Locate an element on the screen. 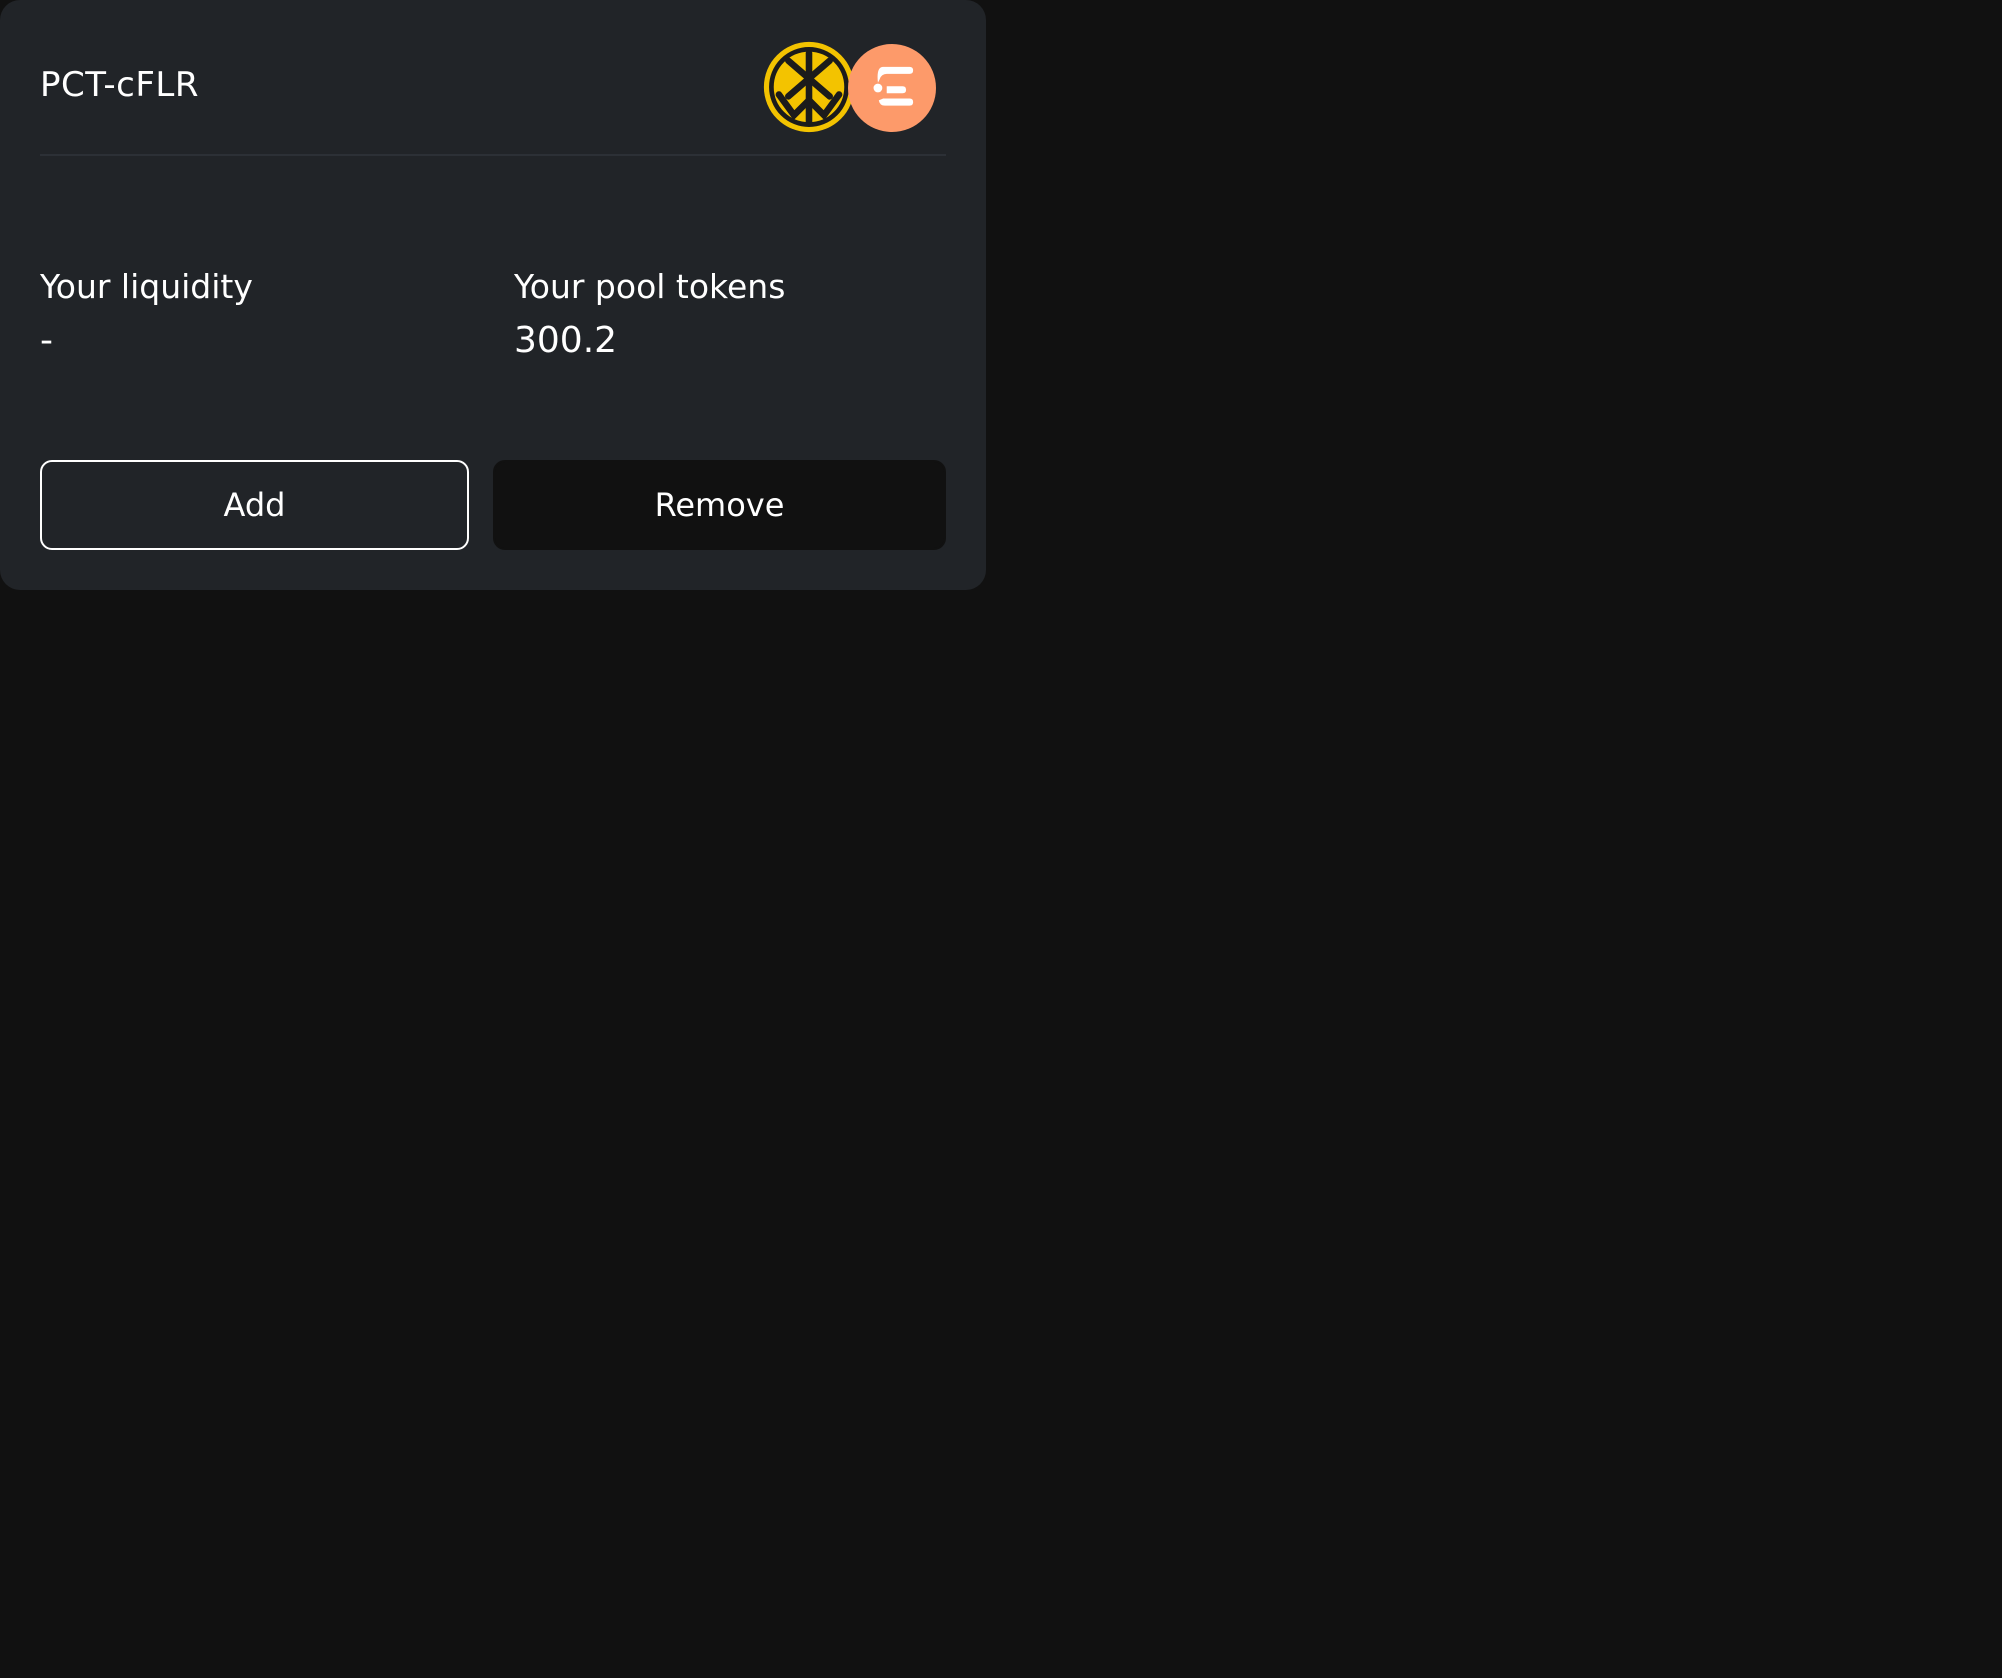  liquidity-value: - is located at coordinates (46, 340).